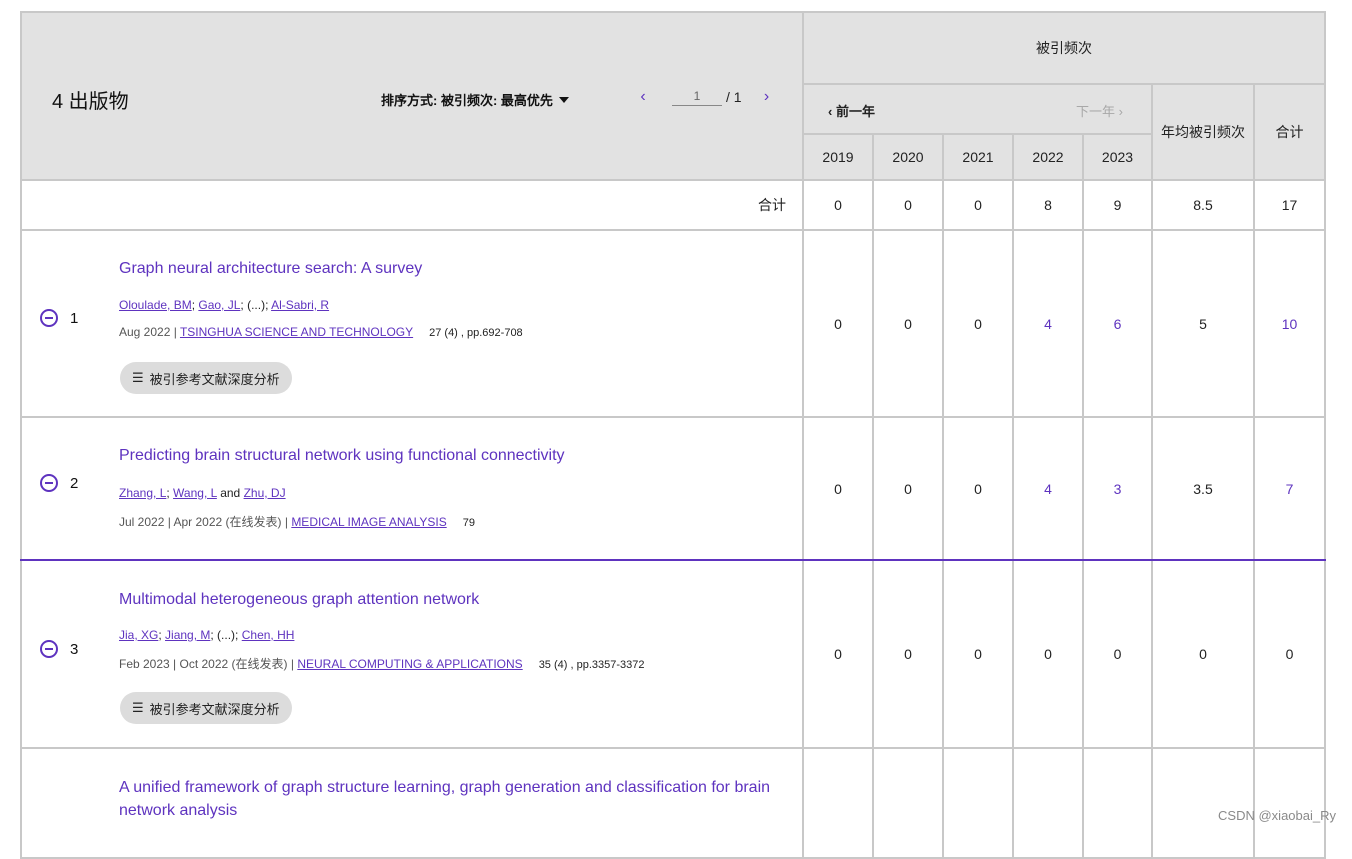  Describe the element at coordinates (1117, 157) in the screenshot. I see `year-2023-header: 2023` at that location.